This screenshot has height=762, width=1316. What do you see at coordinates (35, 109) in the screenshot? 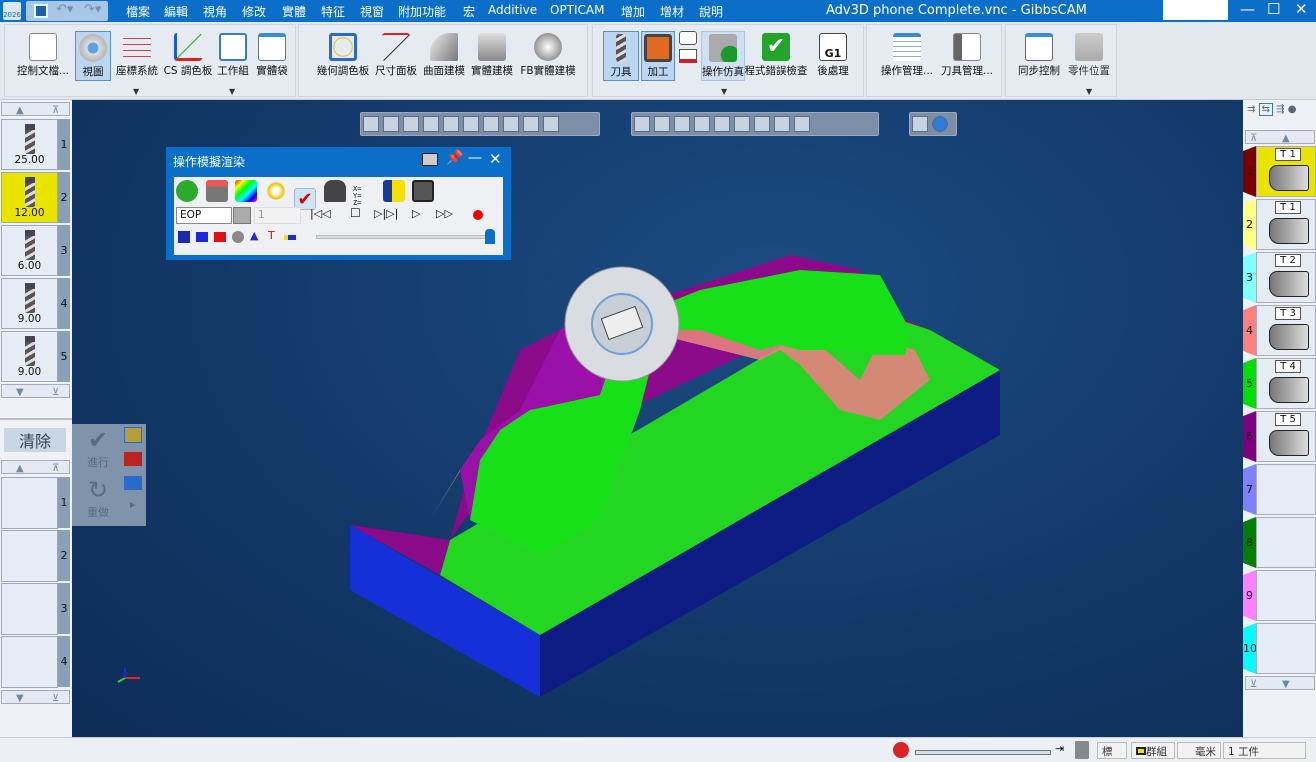
I see `tool-scroll-up: ▲ ⊼` at bounding box center [35, 109].